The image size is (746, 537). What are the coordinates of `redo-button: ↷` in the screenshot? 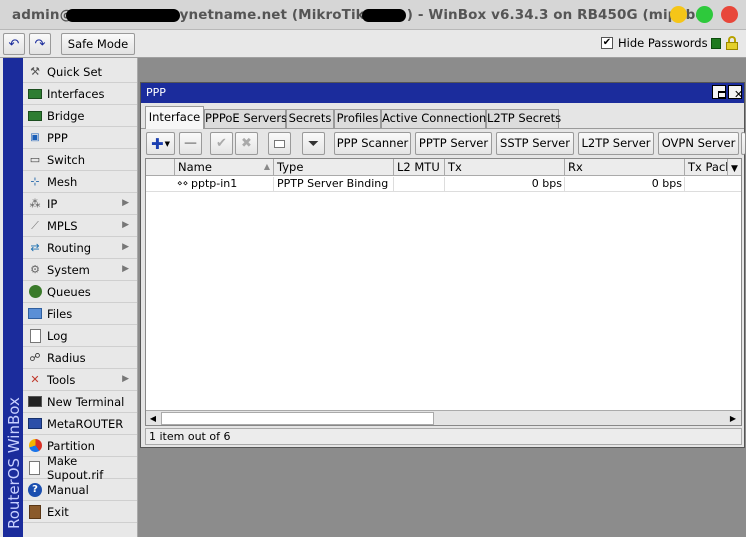 It's located at (40, 44).